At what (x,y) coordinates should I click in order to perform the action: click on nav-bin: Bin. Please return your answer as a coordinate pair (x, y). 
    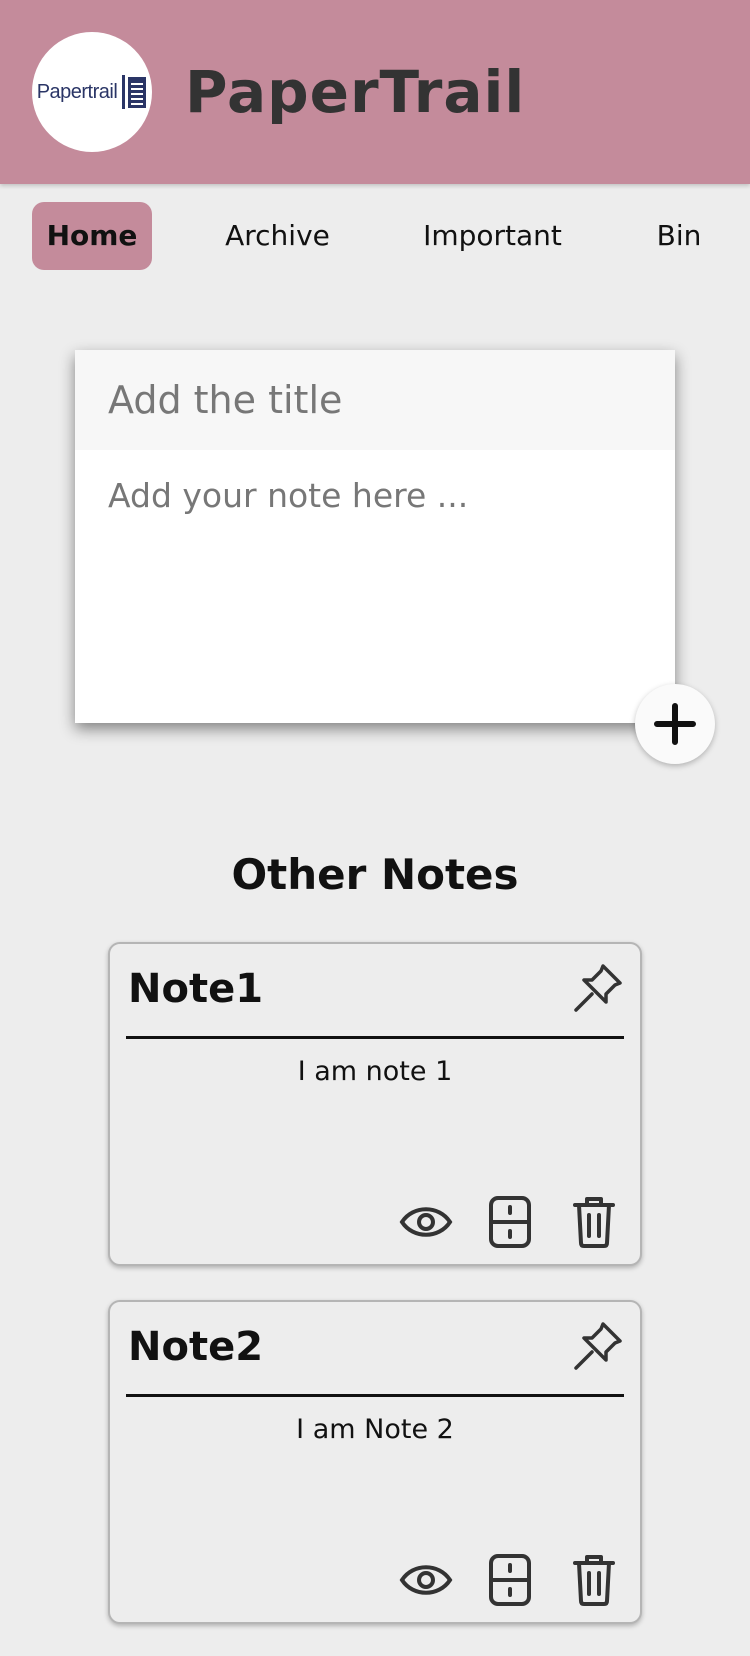
    Looking at the image, I should click on (679, 236).